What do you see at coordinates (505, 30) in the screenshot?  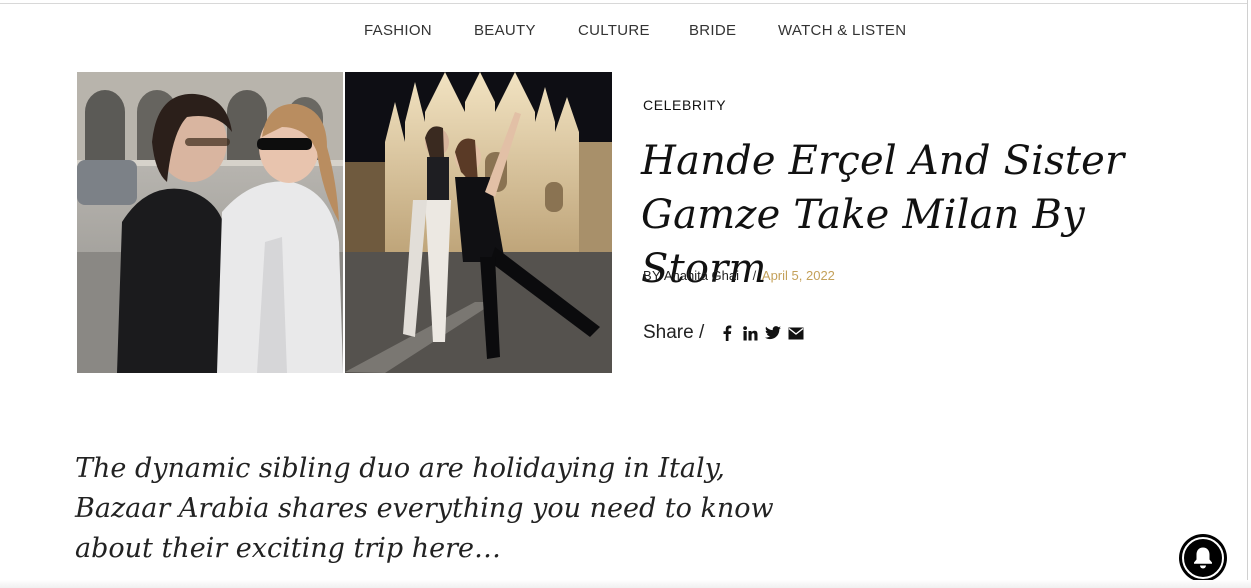 I see `nav-item-beauty: BEAUTY` at bounding box center [505, 30].